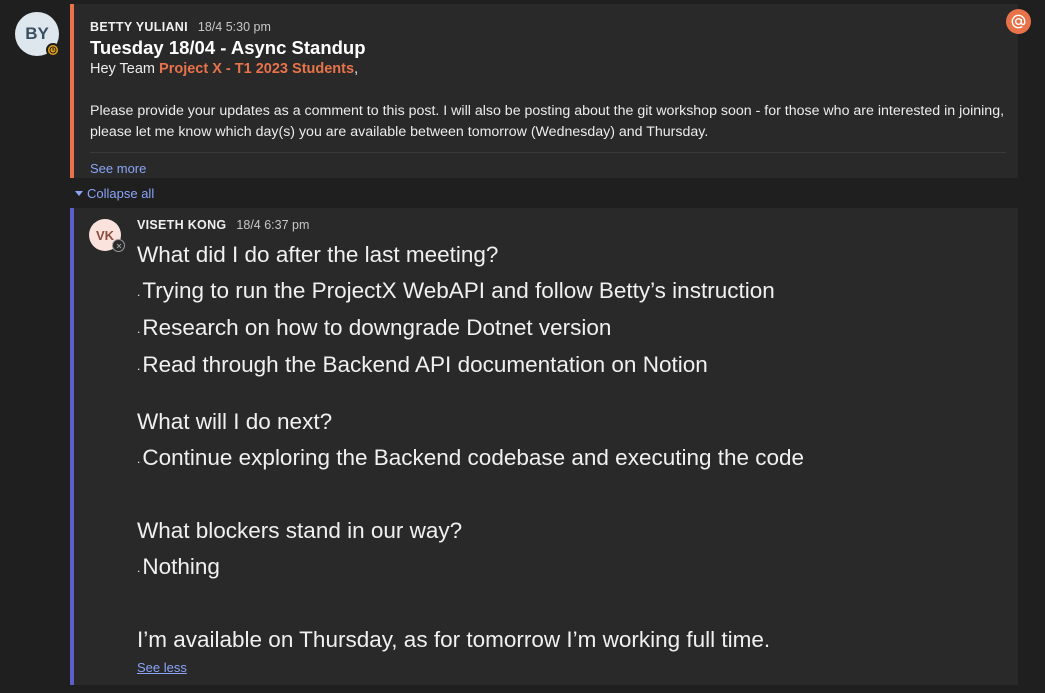  What do you see at coordinates (356, 69) in the screenshot?
I see `greeting-suffix: ,` at bounding box center [356, 69].